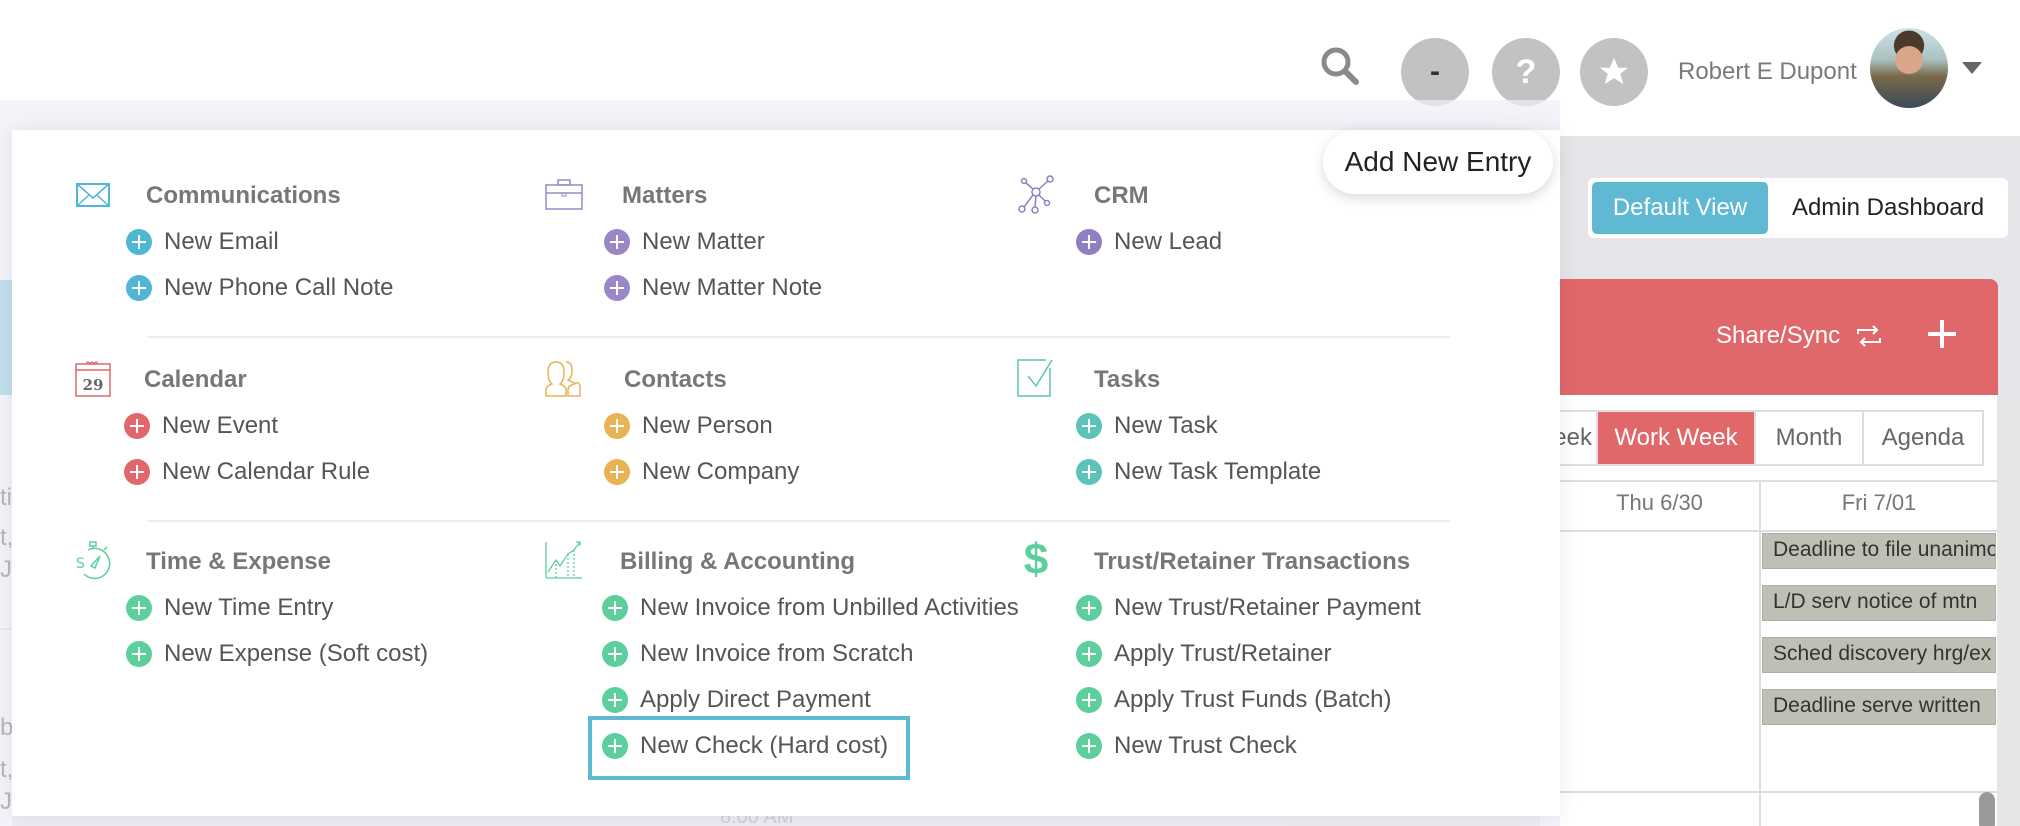  I want to click on menu-item-label: New Event, so click(220, 425).